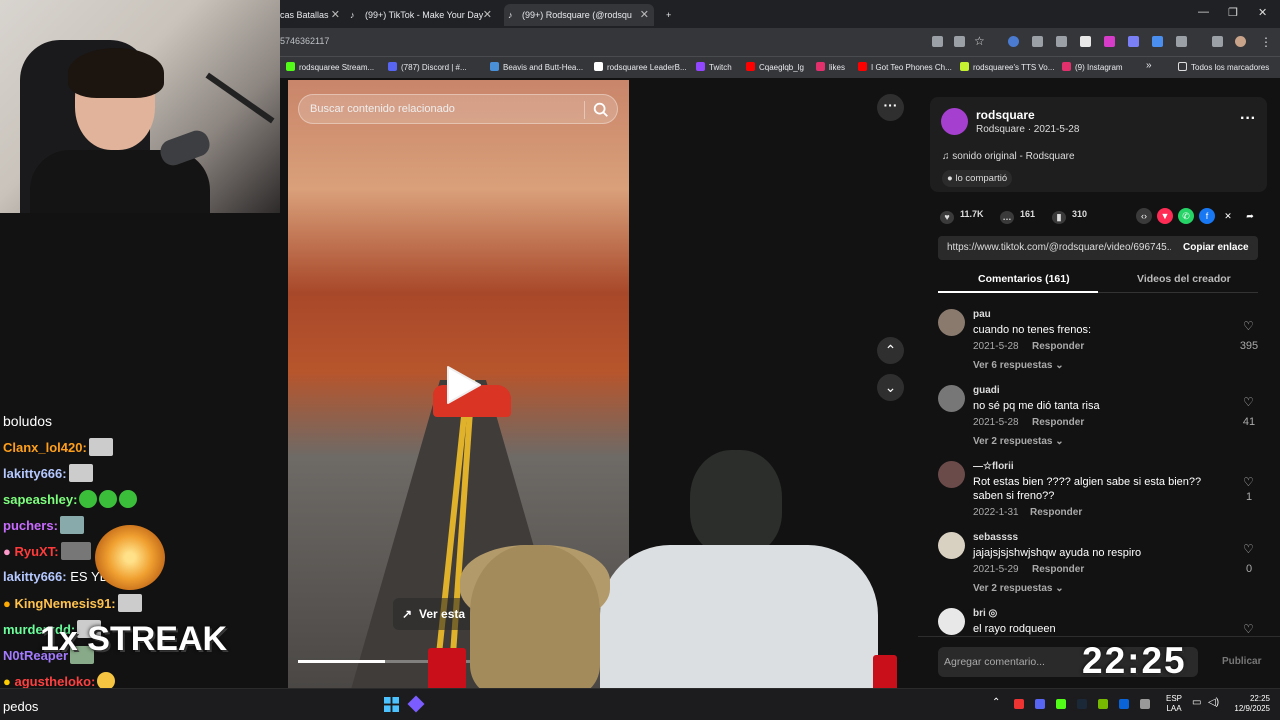 This screenshot has height=720, width=1280. I want to click on camera-icon, so click(1061, 41).